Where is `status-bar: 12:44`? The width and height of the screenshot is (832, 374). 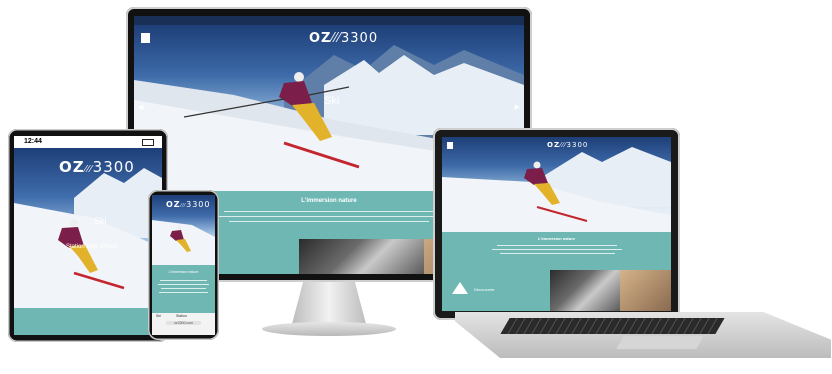
status-bar: 12:44 is located at coordinates (88, 142).